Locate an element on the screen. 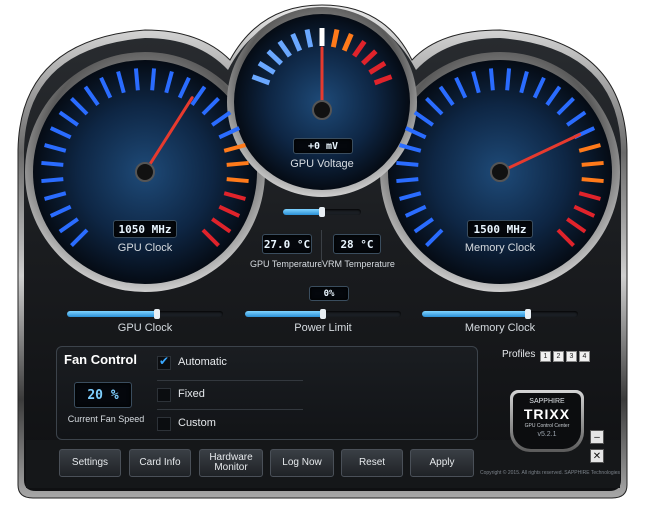 The image size is (645, 512). close-button: ✕ is located at coordinates (597, 456).